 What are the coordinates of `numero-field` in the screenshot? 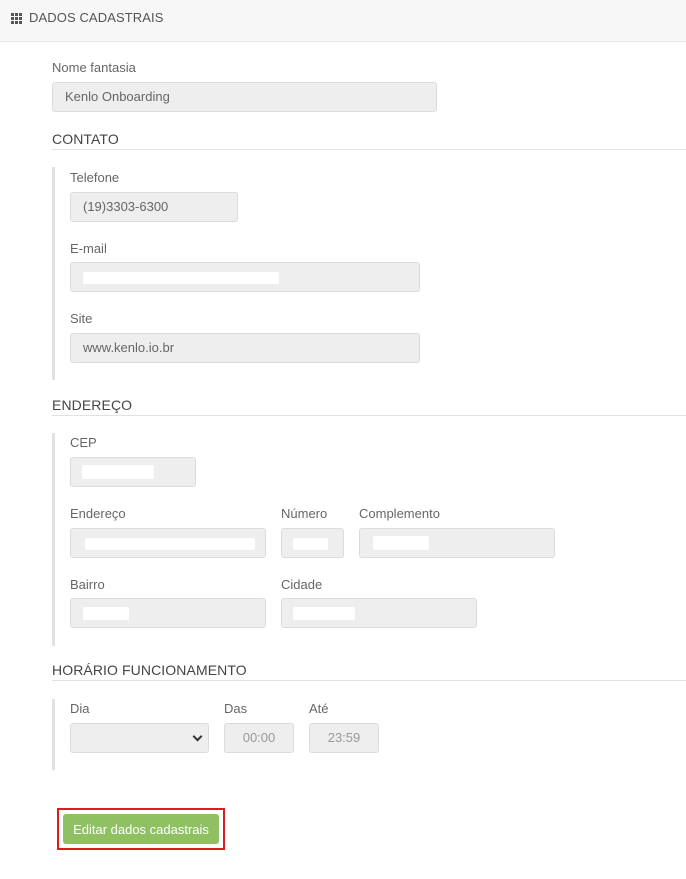 It's located at (312, 543).